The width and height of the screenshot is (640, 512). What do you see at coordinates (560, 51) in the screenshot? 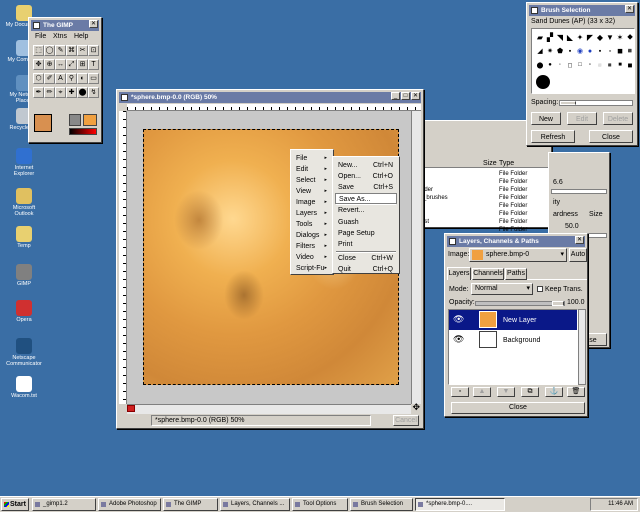
I see `brush-thumbnail: ⬟` at bounding box center [560, 51].